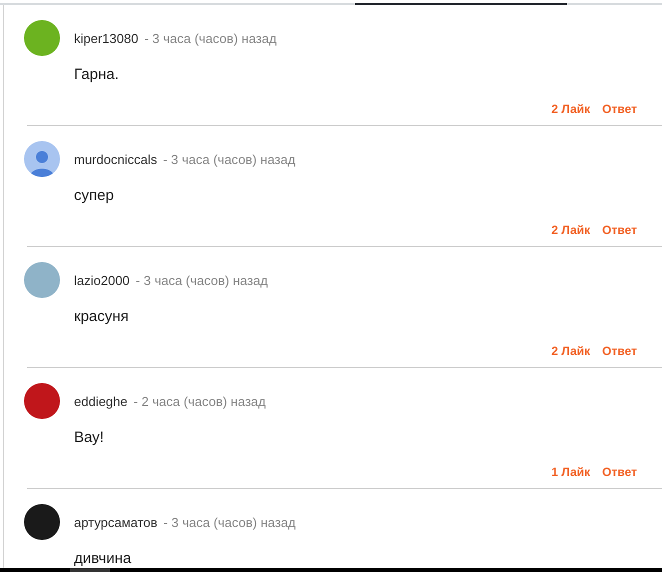 Image resolution: width=662 pixels, height=572 pixels. Describe the element at coordinates (102, 280) in the screenshot. I see `username: lazio2000` at that location.